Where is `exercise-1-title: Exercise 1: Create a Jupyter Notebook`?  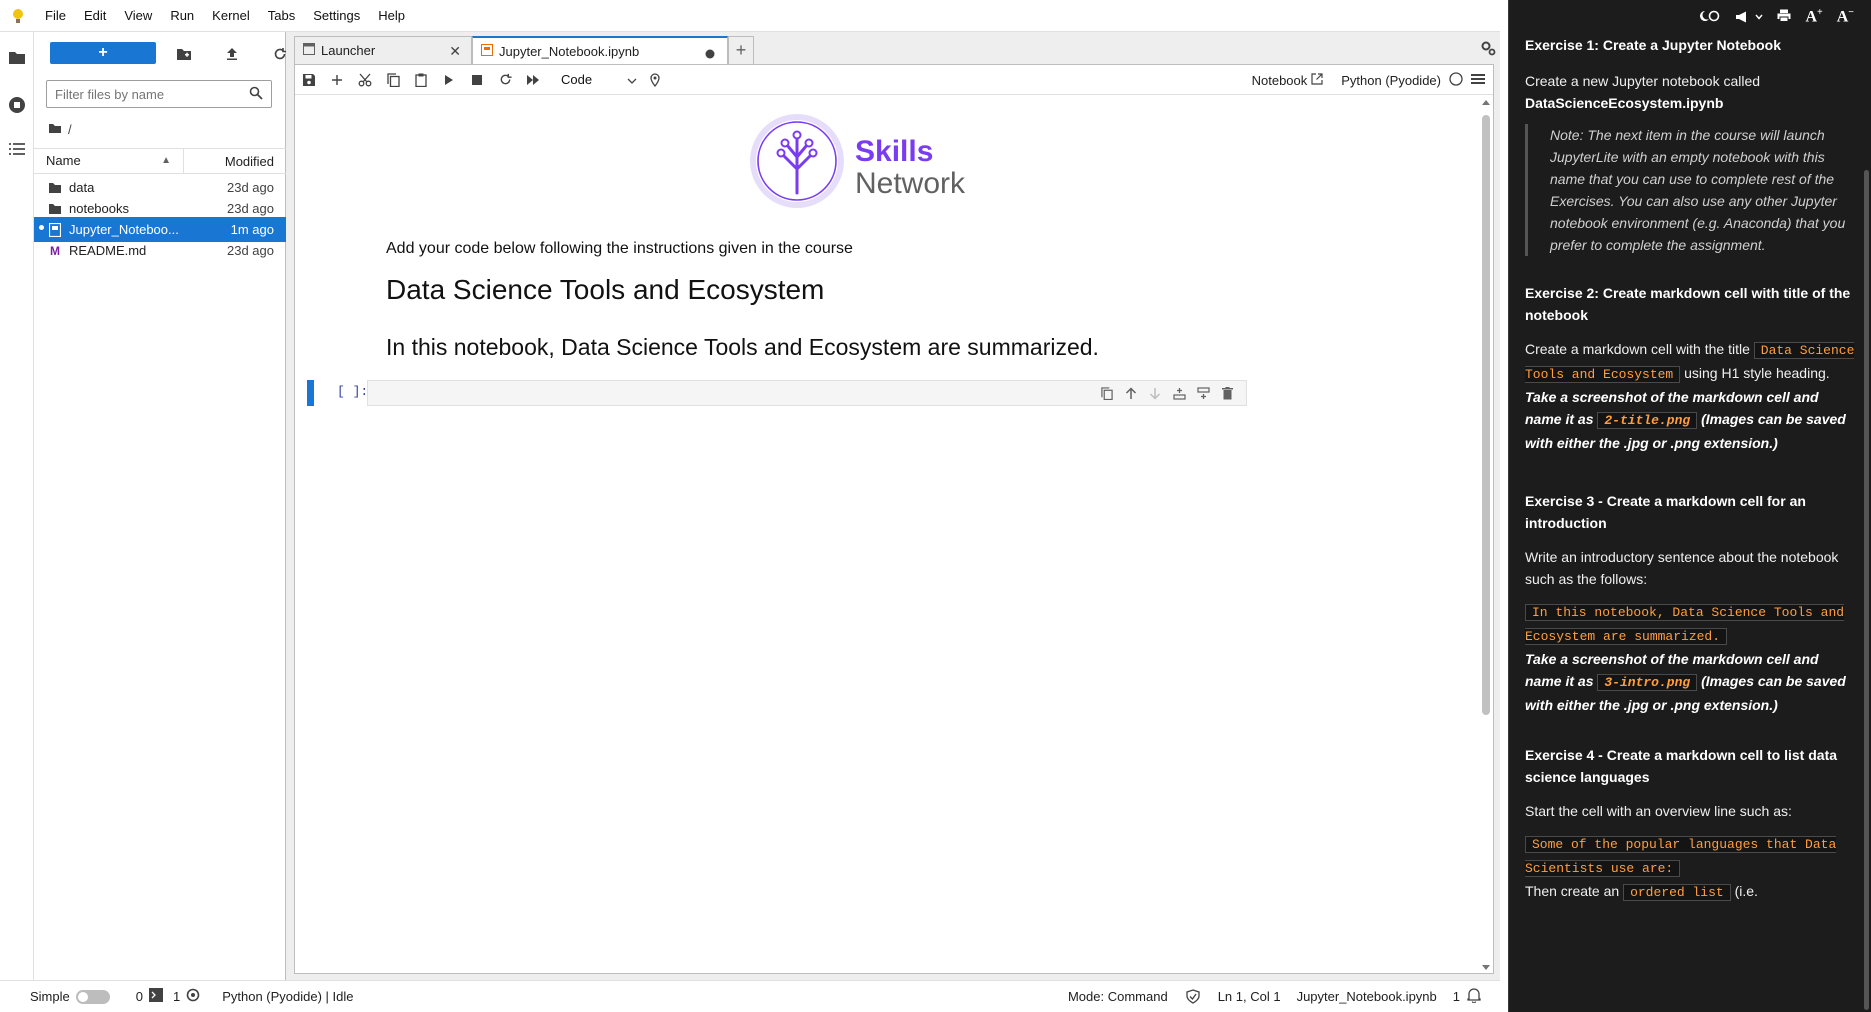 exercise-1-title: Exercise 1: Create a Jupyter Notebook is located at coordinates (1653, 45).